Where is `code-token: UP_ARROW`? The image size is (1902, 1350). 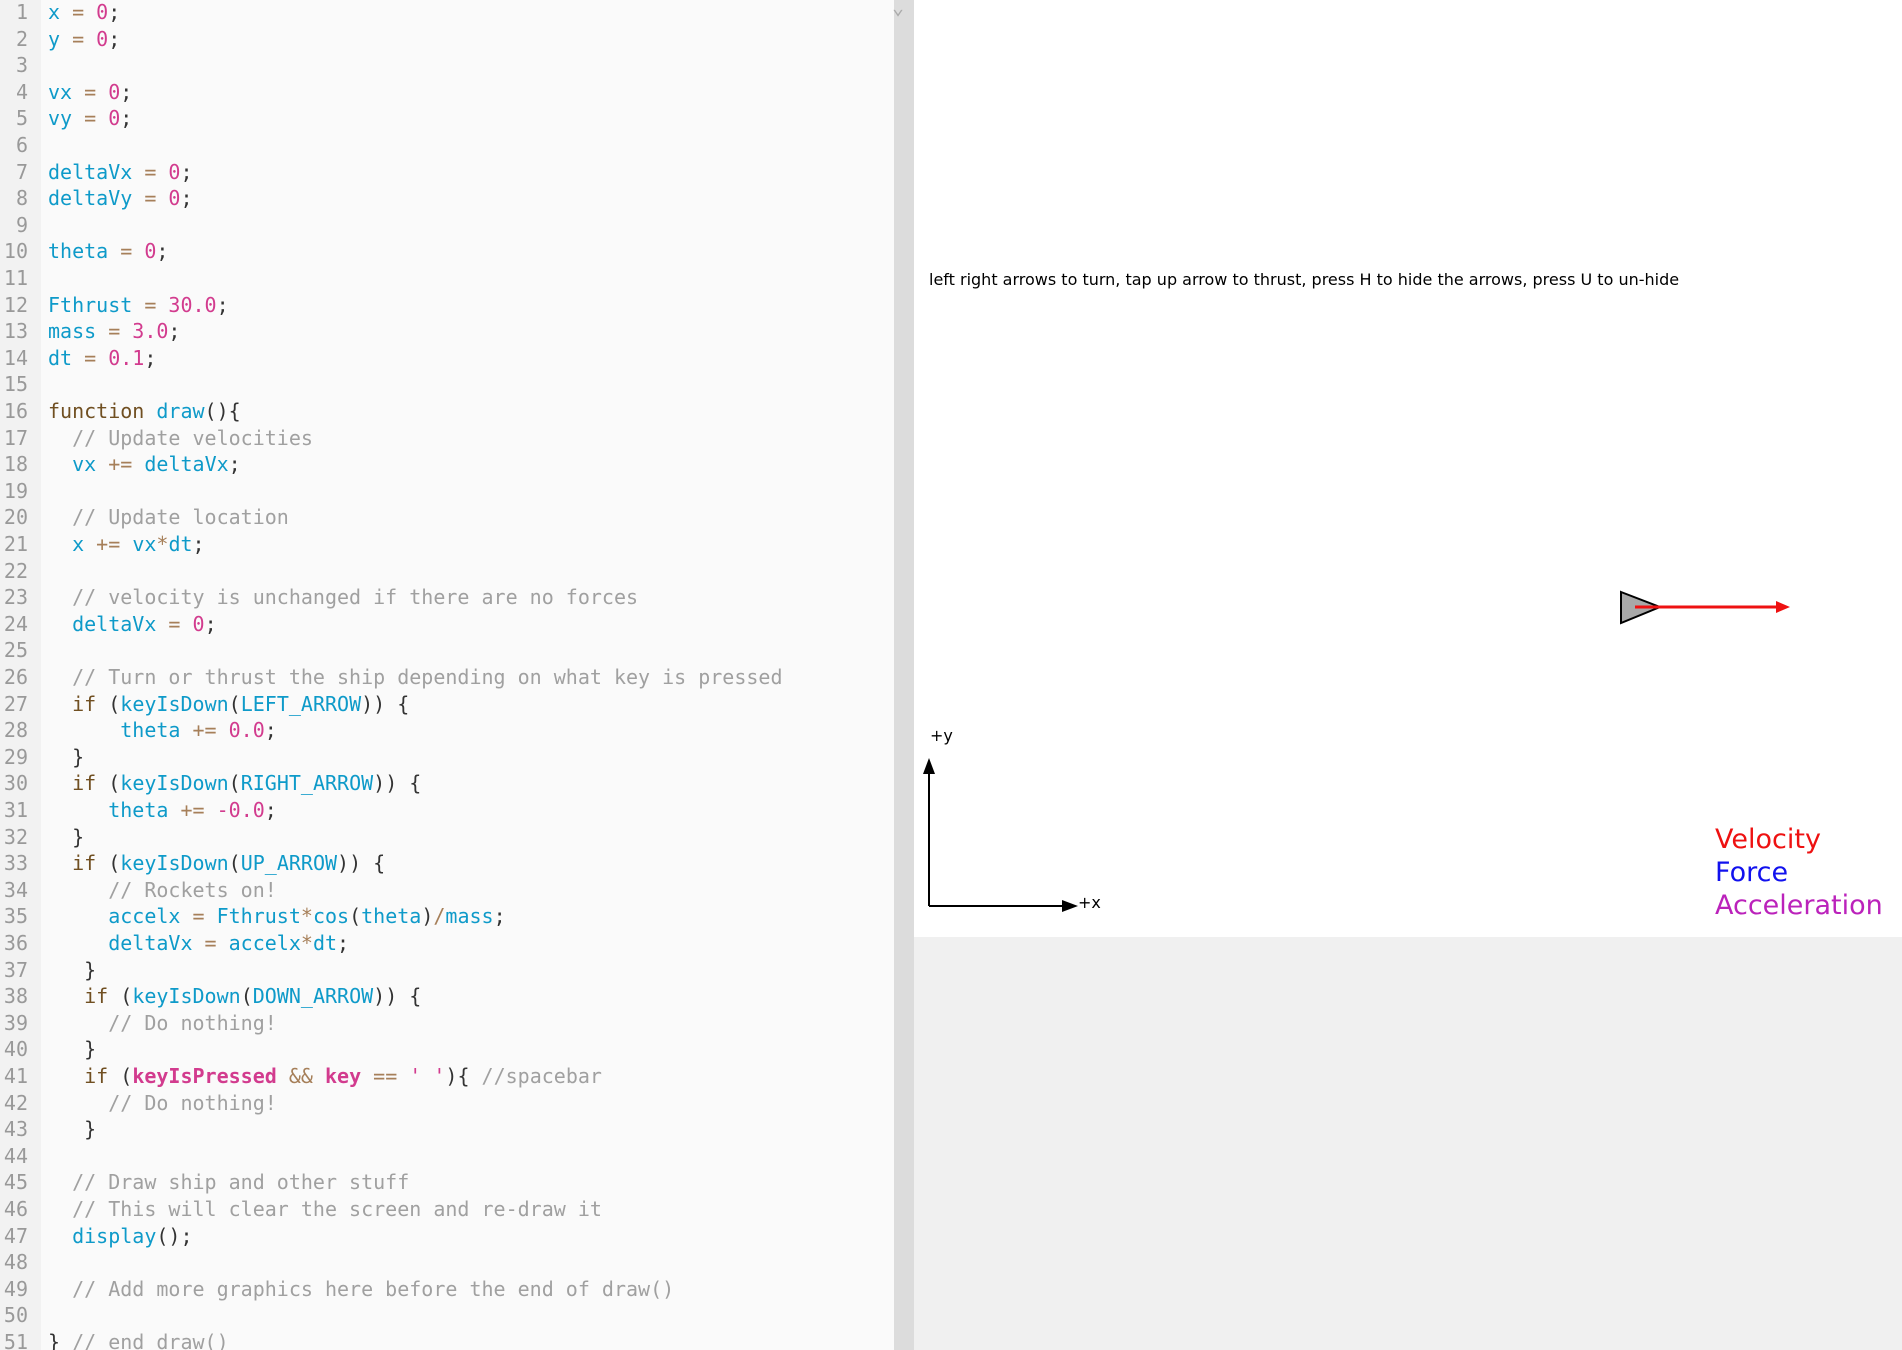 code-token: UP_ARROW is located at coordinates (289, 863).